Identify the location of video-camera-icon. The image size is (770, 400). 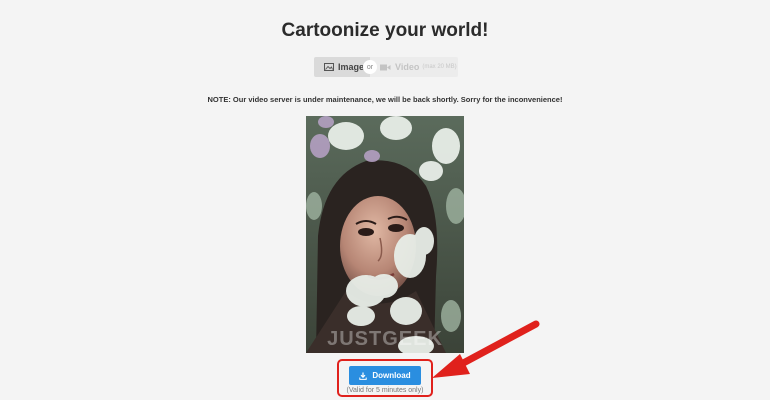
(385, 67).